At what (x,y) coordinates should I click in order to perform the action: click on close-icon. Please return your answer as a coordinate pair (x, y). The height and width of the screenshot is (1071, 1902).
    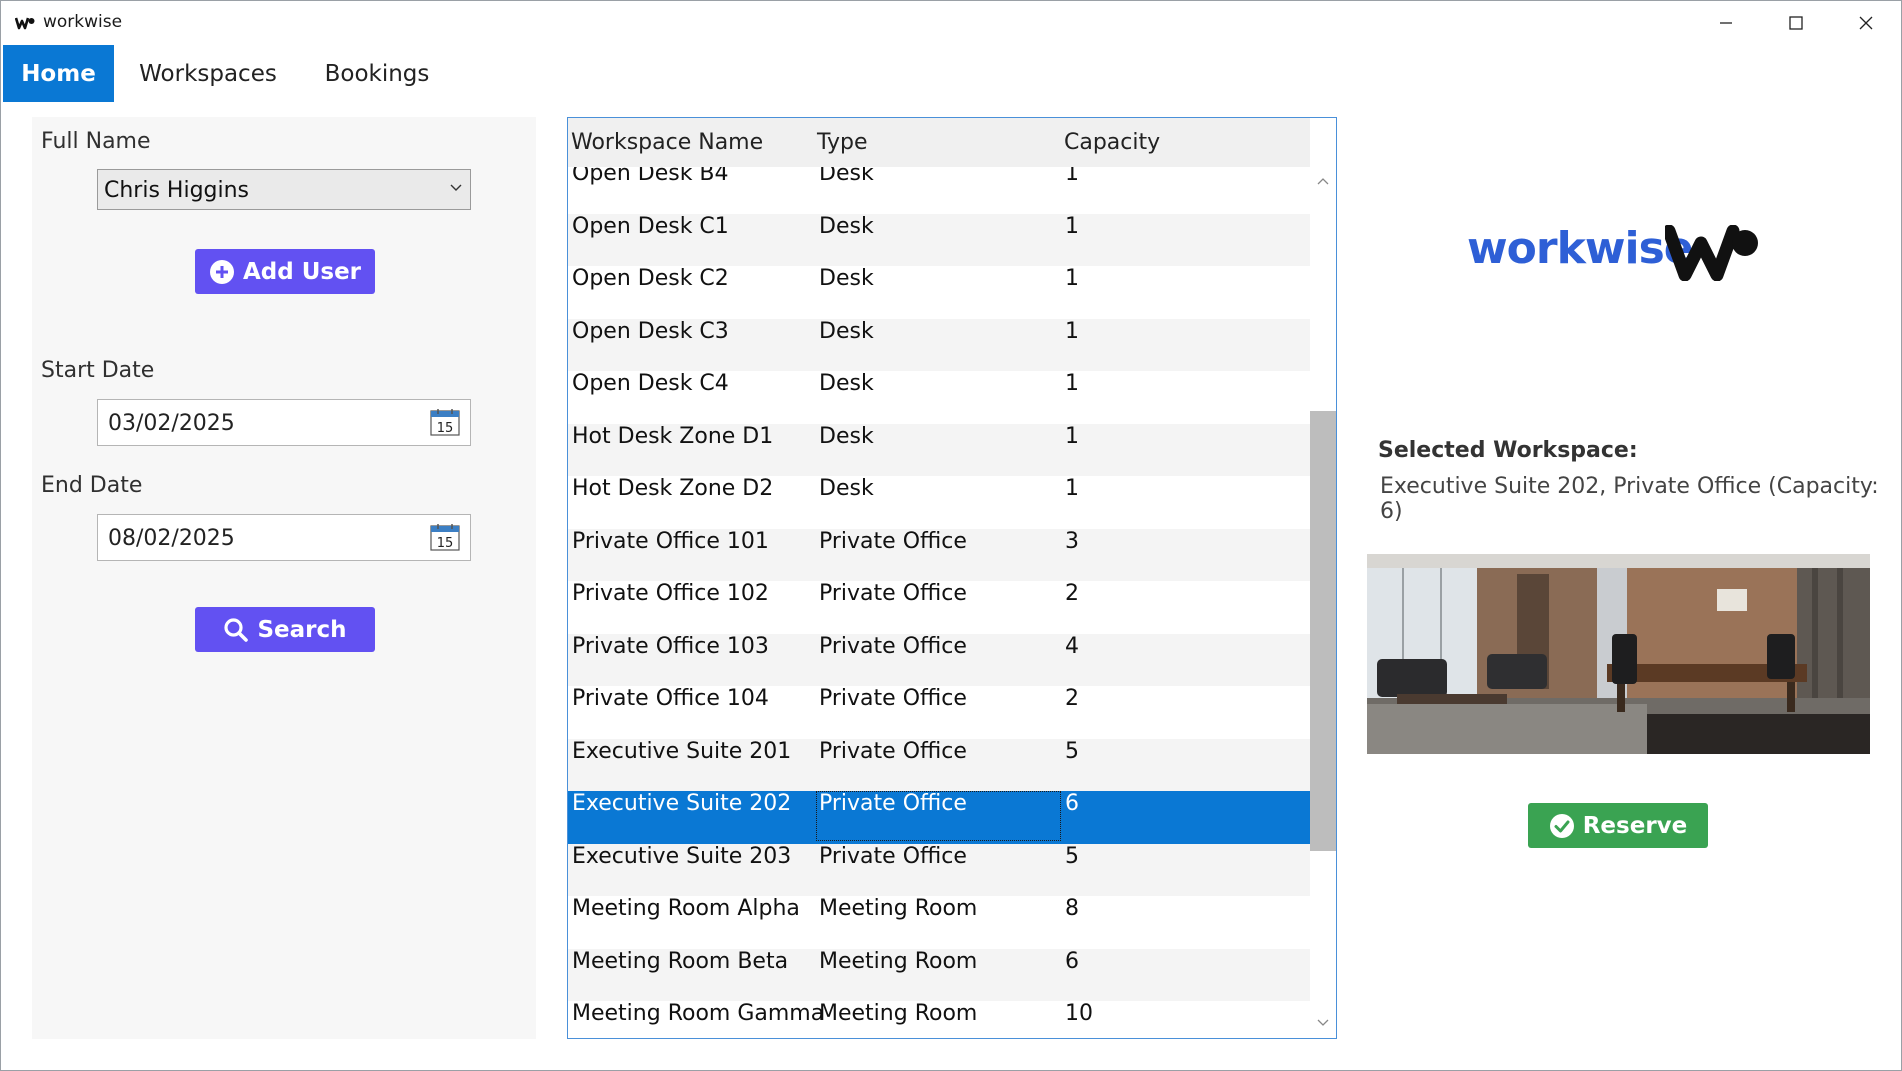
    Looking at the image, I should click on (1866, 23).